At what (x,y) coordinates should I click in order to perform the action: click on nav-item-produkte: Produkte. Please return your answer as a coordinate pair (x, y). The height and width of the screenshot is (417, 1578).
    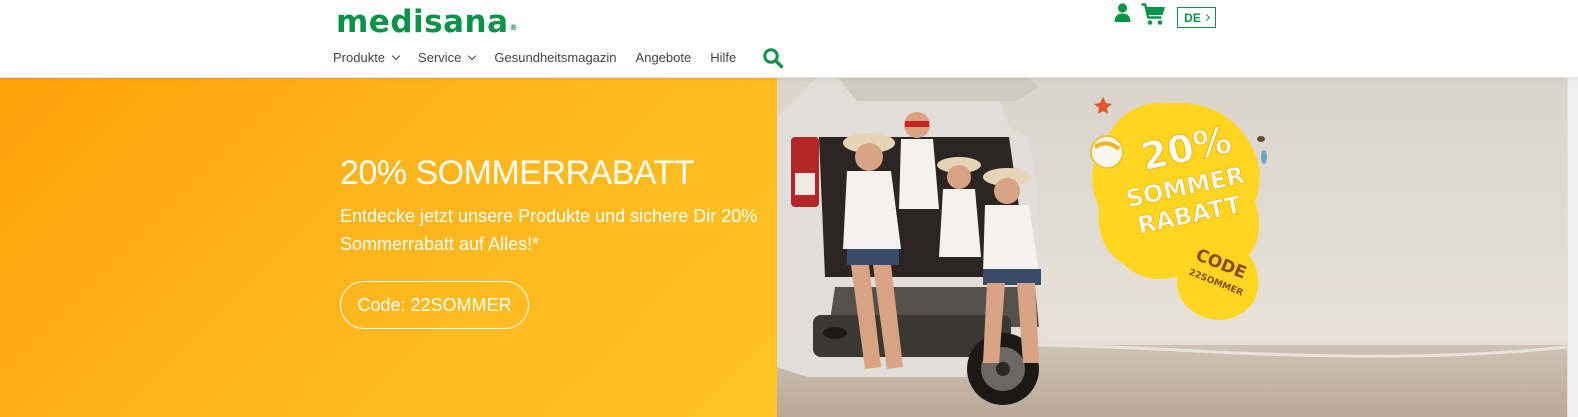
    Looking at the image, I should click on (367, 57).